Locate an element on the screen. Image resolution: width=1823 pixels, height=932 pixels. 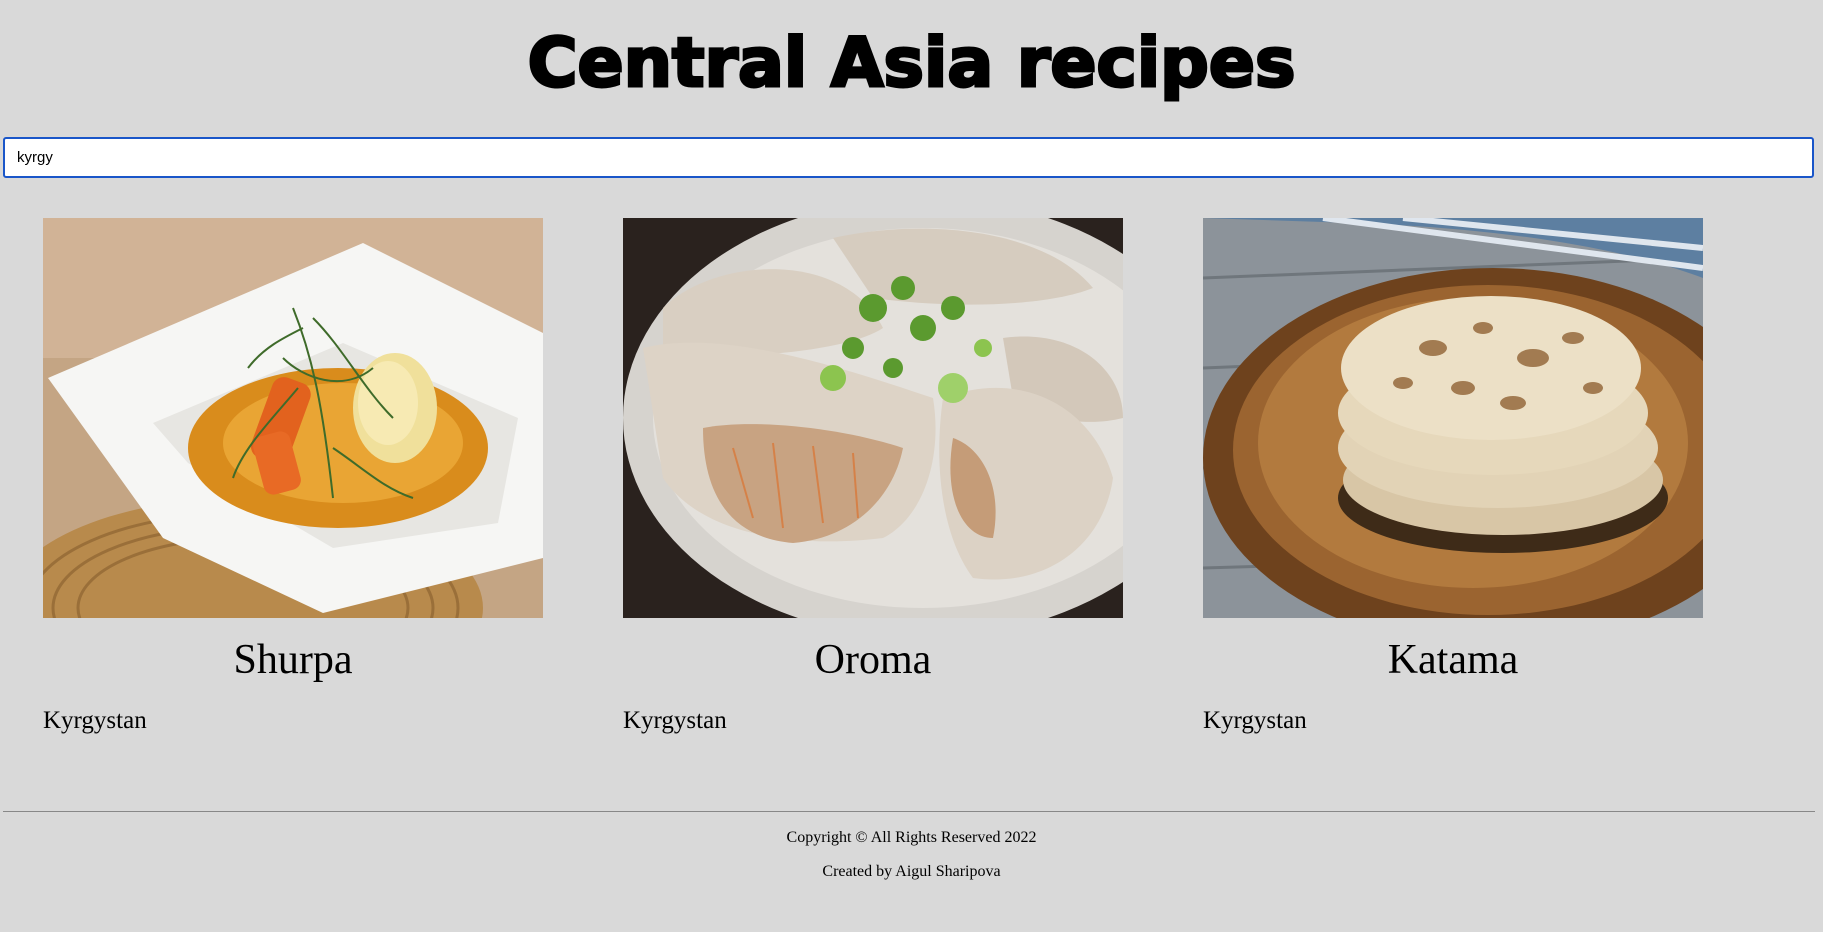
footer-divider is located at coordinates (909, 811).